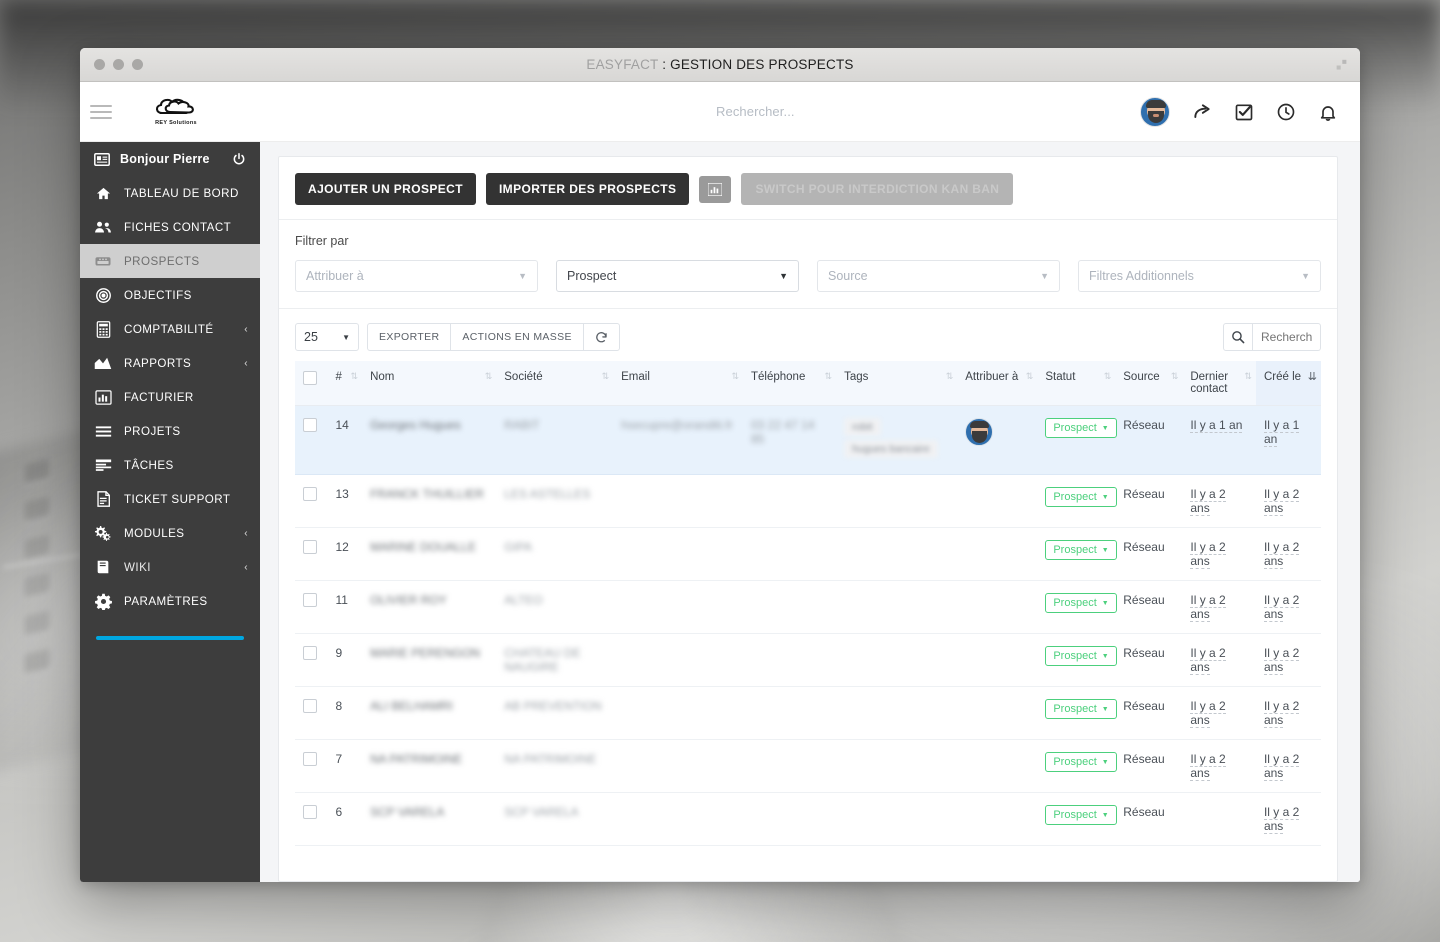 The width and height of the screenshot is (1440, 942). What do you see at coordinates (601, 337) in the screenshot?
I see `refresh-button` at bounding box center [601, 337].